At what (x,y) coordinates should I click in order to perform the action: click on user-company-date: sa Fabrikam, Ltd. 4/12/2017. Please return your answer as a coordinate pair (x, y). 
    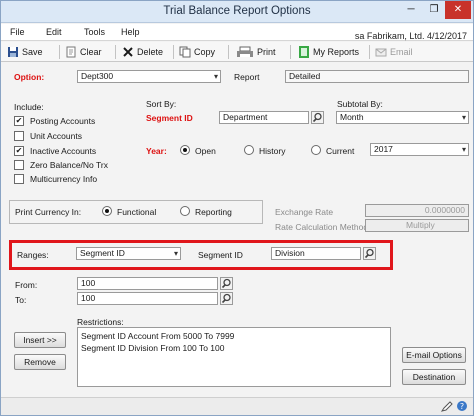
    Looking at the image, I should click on (410, 36).